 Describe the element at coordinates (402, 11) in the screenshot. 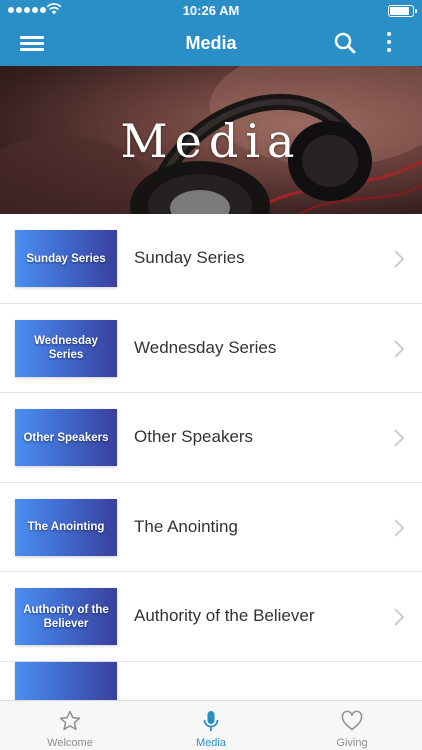

I see `battery-icon` at that location.